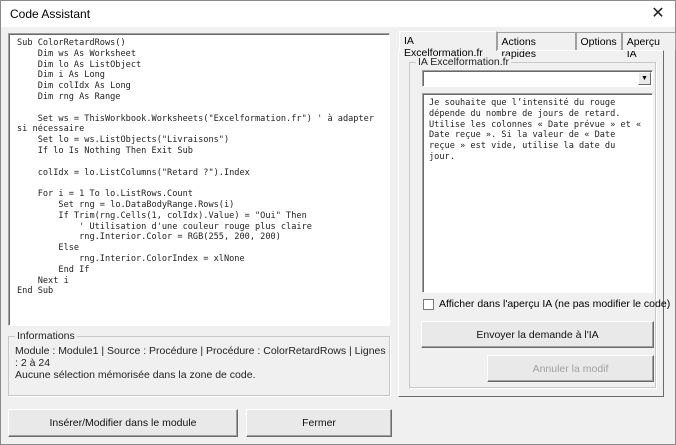 This screenshot has height=445, width=676. What do you see at coordinates (319, 423) in the screenshot?
I see `close-button: Fermer` at bounding box center [319, 423].